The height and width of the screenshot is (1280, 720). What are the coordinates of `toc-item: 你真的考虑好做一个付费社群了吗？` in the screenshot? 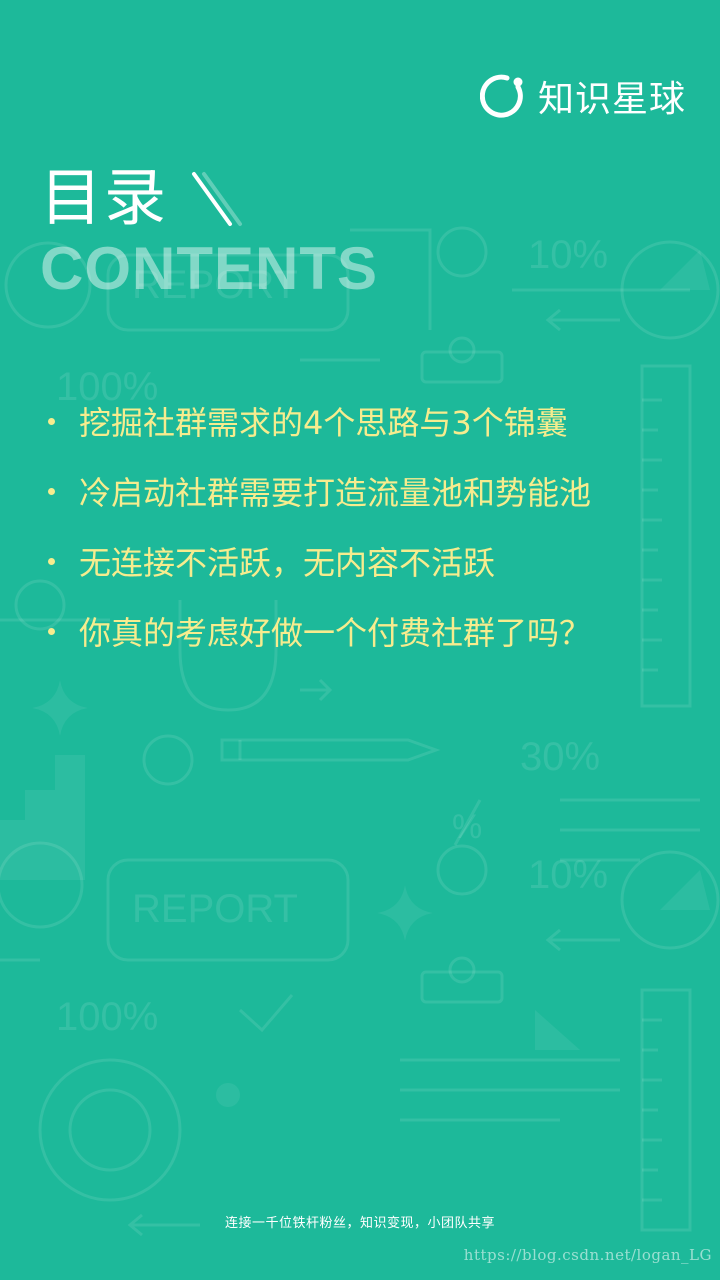 It's located at (319, 631).